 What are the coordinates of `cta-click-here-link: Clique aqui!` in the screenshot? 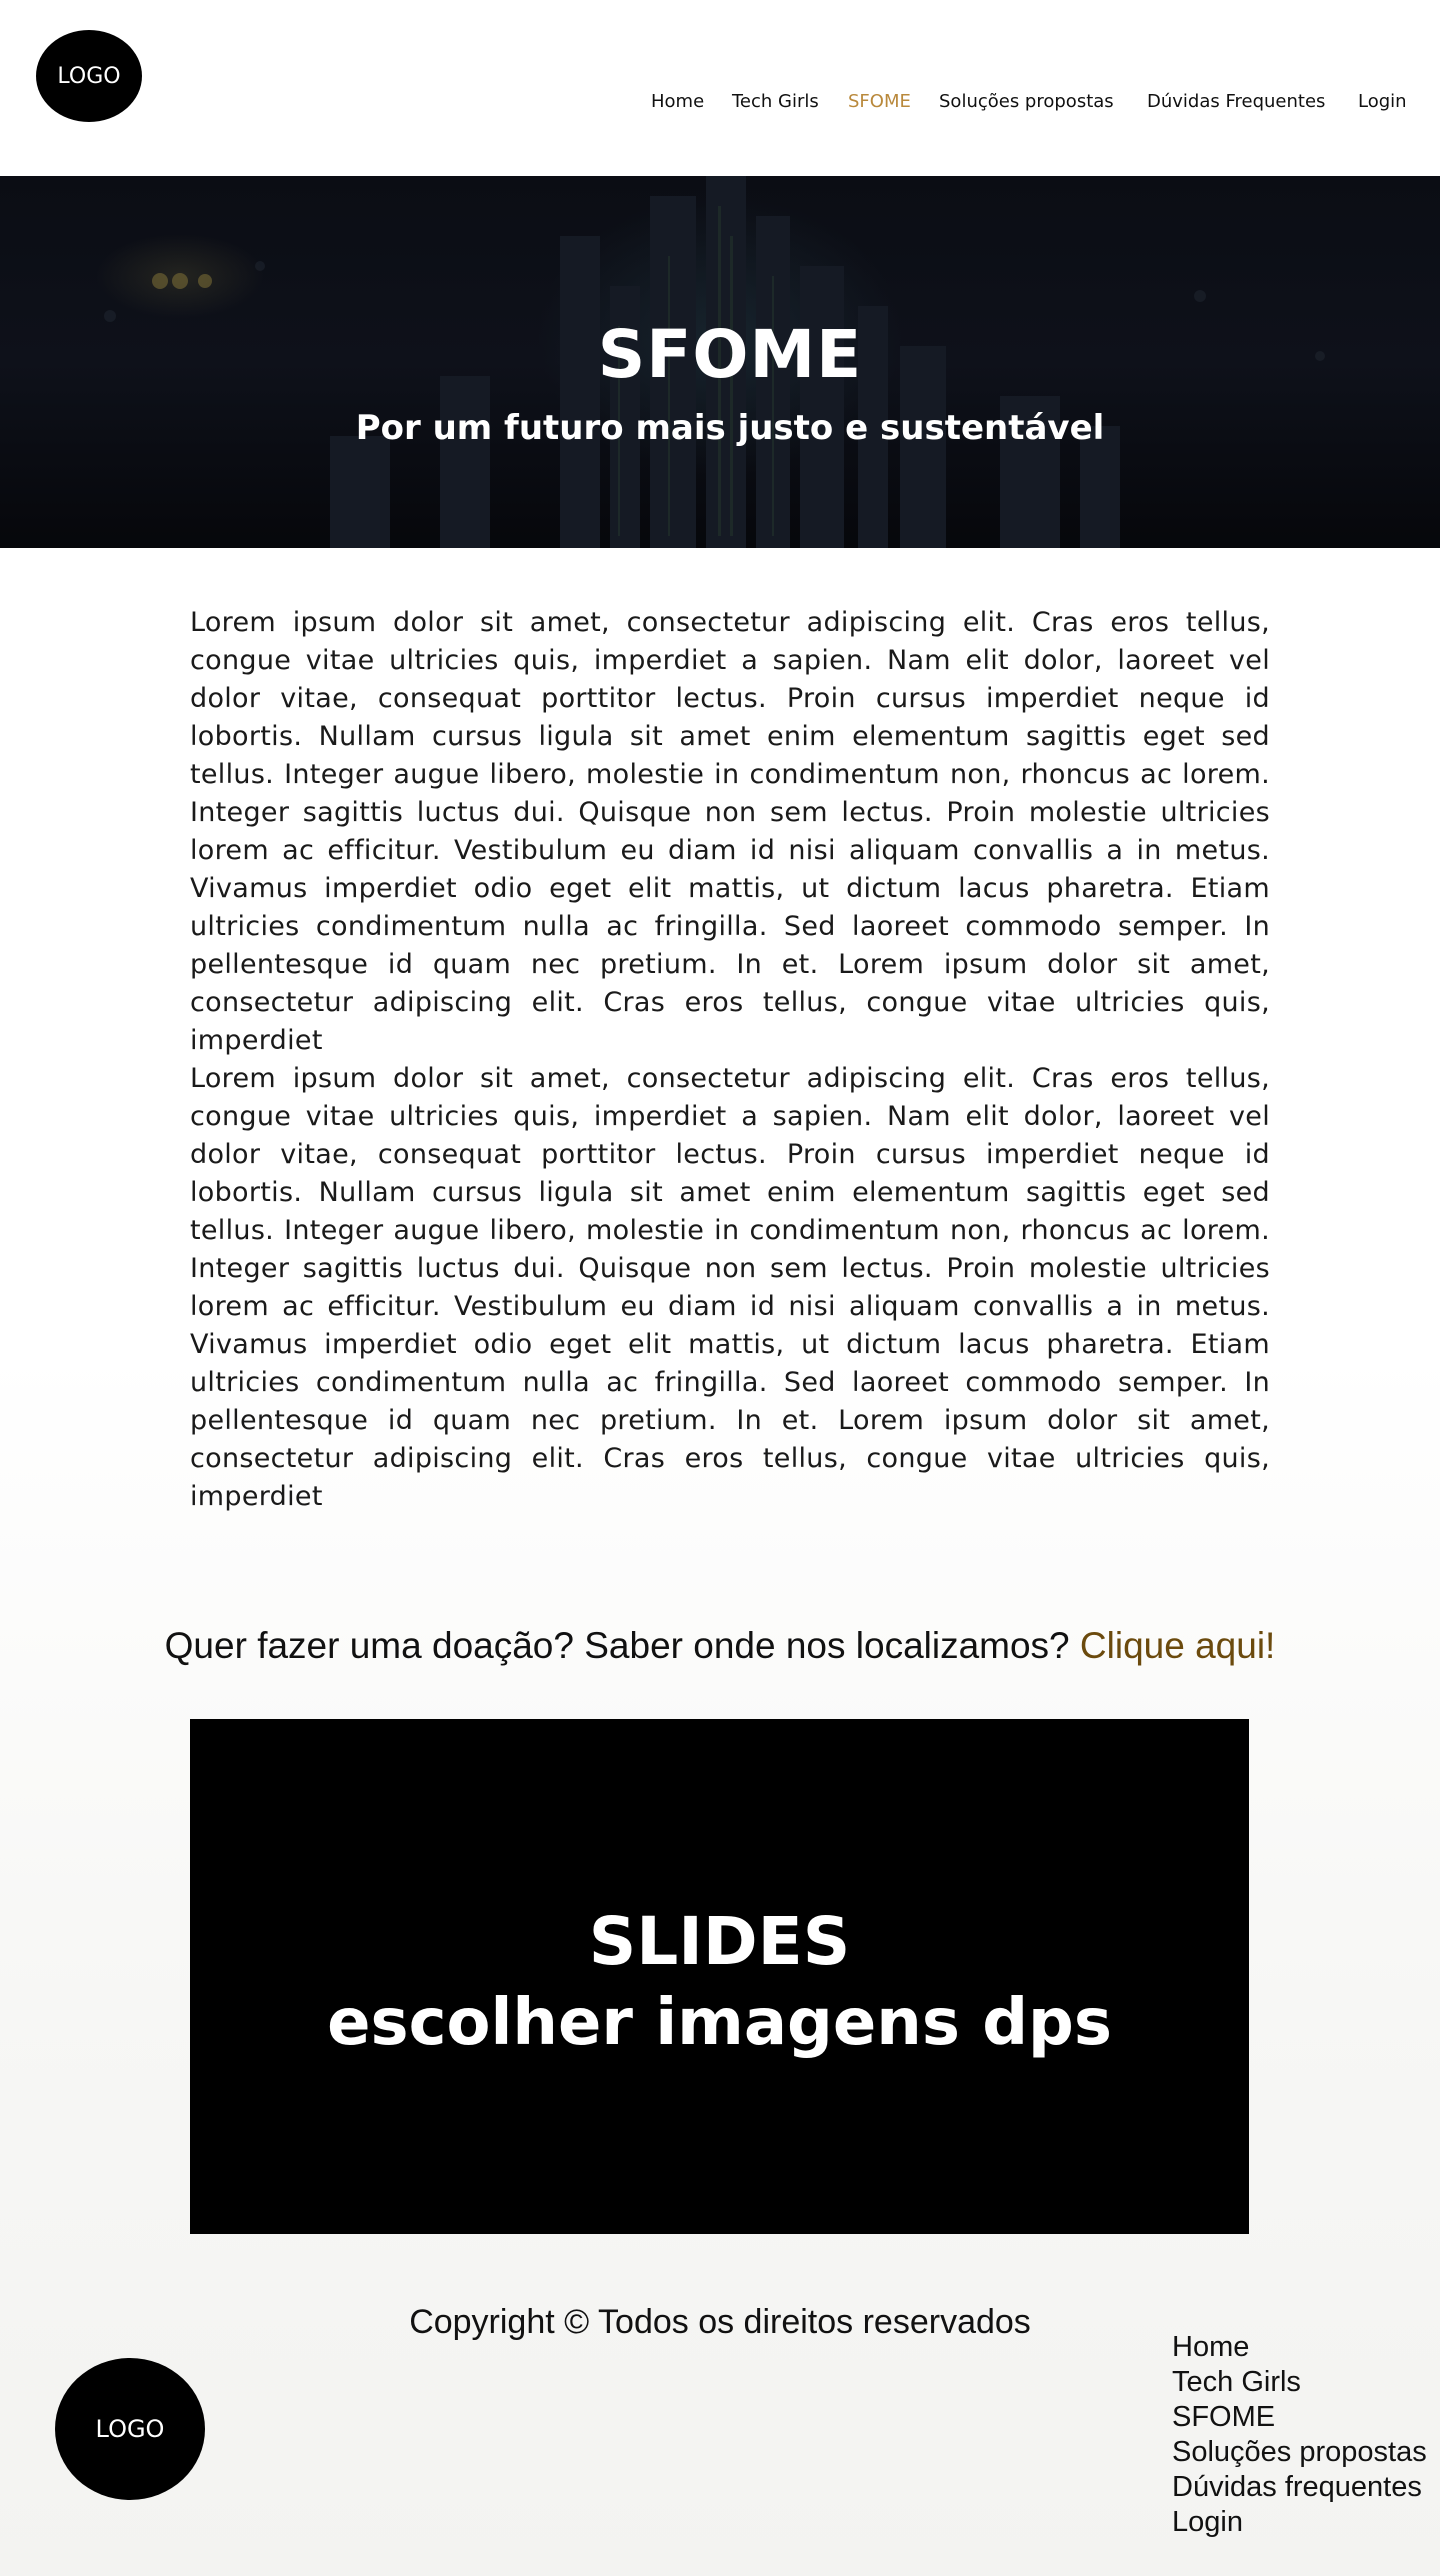 It's located at (1177, 1645).